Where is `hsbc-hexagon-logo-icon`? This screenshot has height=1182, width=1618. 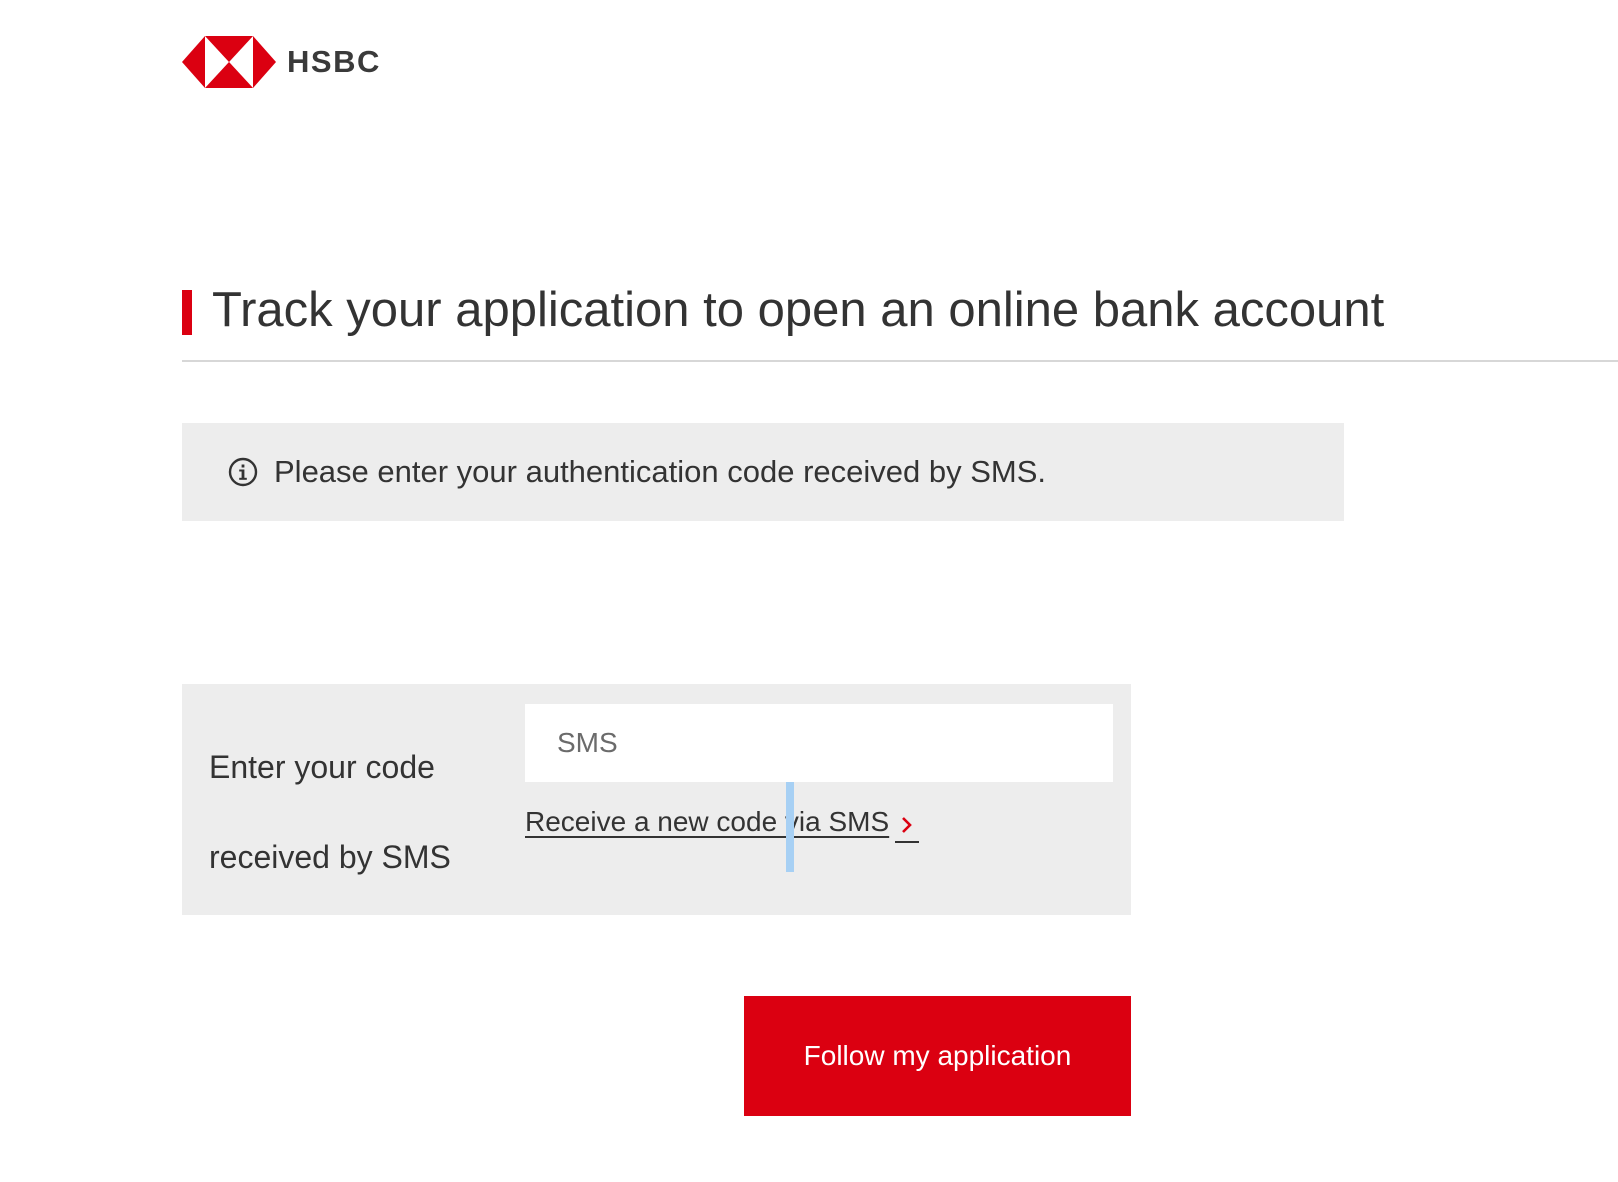 hsbc-hexagon-logo-icon is located at coordinates (229, 62).